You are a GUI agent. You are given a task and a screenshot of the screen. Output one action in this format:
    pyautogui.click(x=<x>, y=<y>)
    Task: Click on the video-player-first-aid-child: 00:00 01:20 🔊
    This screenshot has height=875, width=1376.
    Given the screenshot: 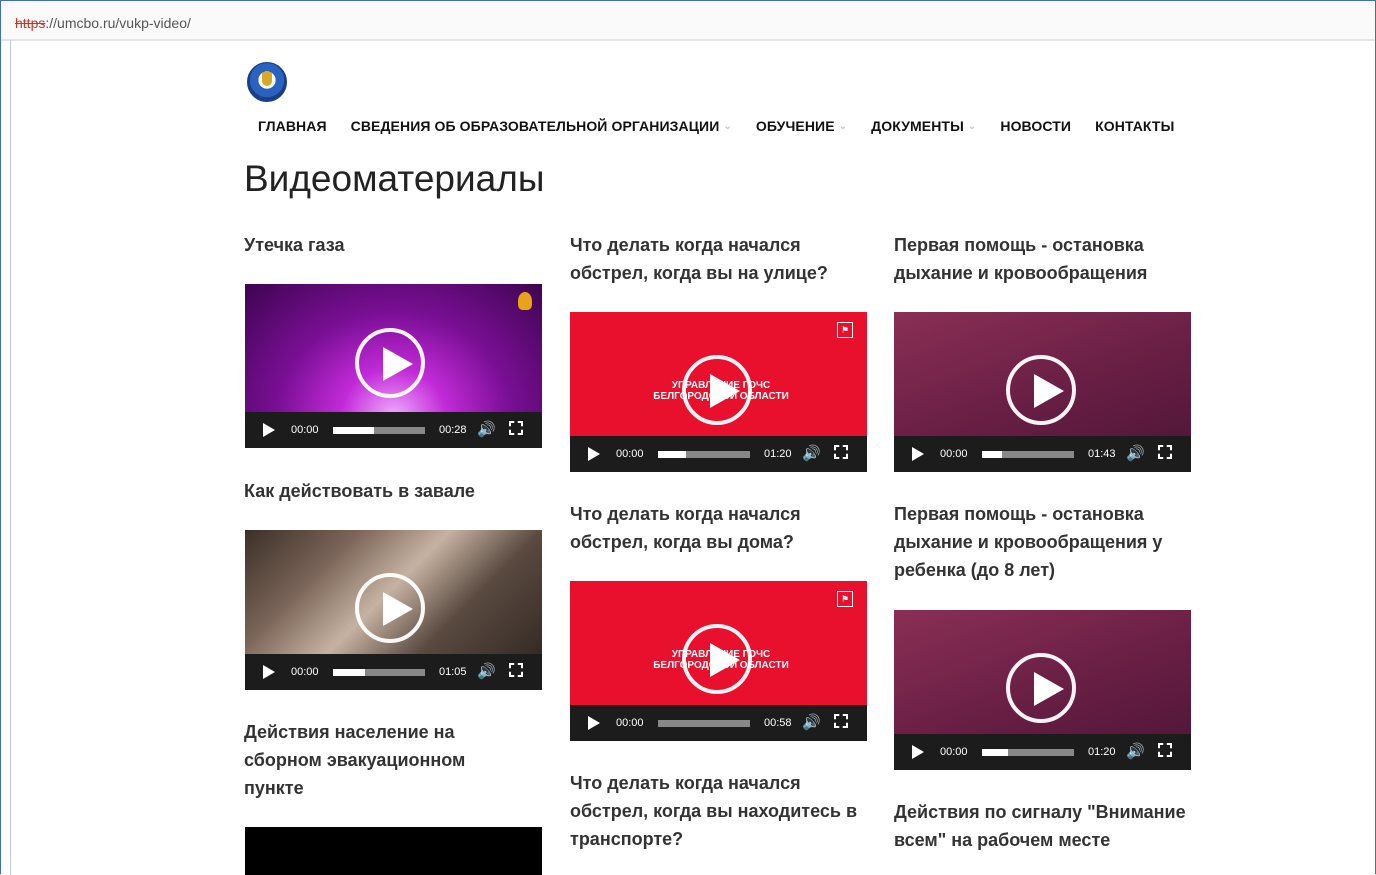 What is the action you would take?
    pyautogui.click(x=1042, y=690)
    